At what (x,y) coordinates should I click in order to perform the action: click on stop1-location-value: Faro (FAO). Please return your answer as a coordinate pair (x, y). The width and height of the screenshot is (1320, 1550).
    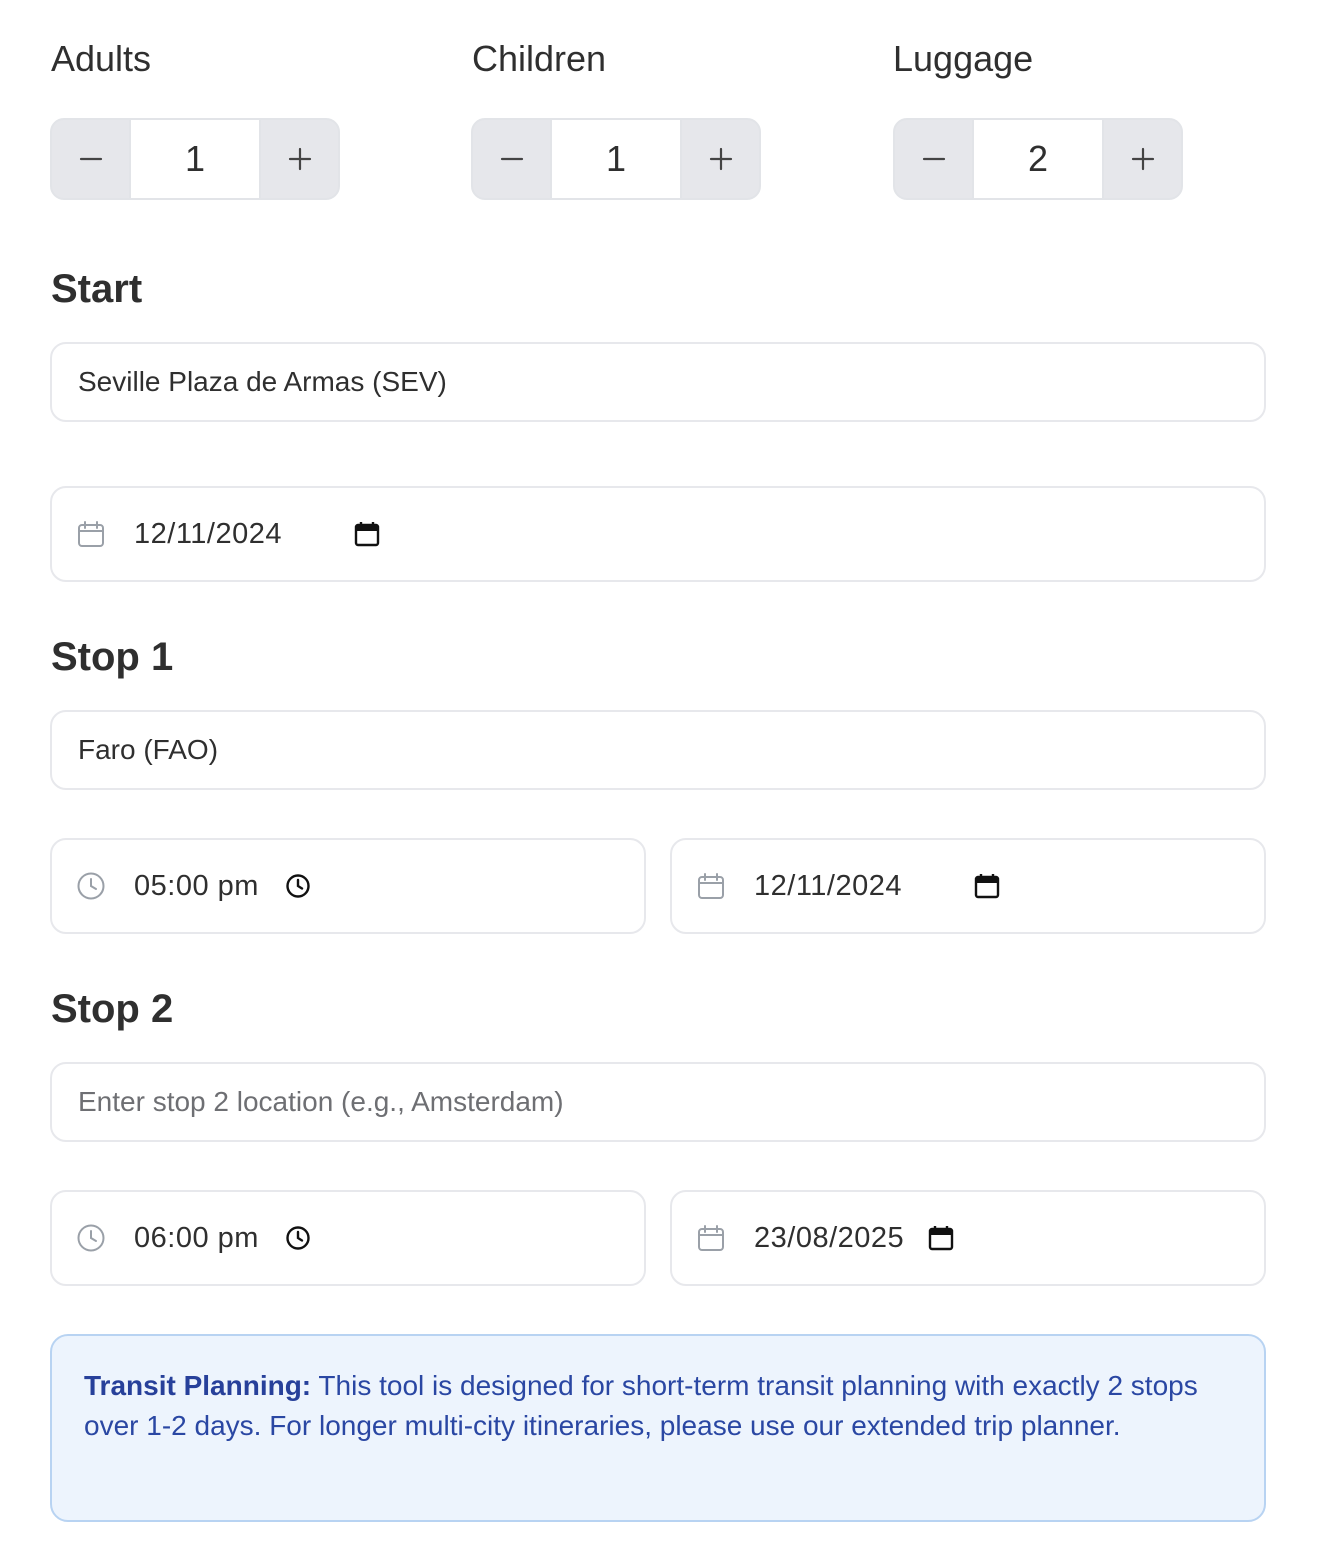
    Looking at the image, I should click on (148, 749).